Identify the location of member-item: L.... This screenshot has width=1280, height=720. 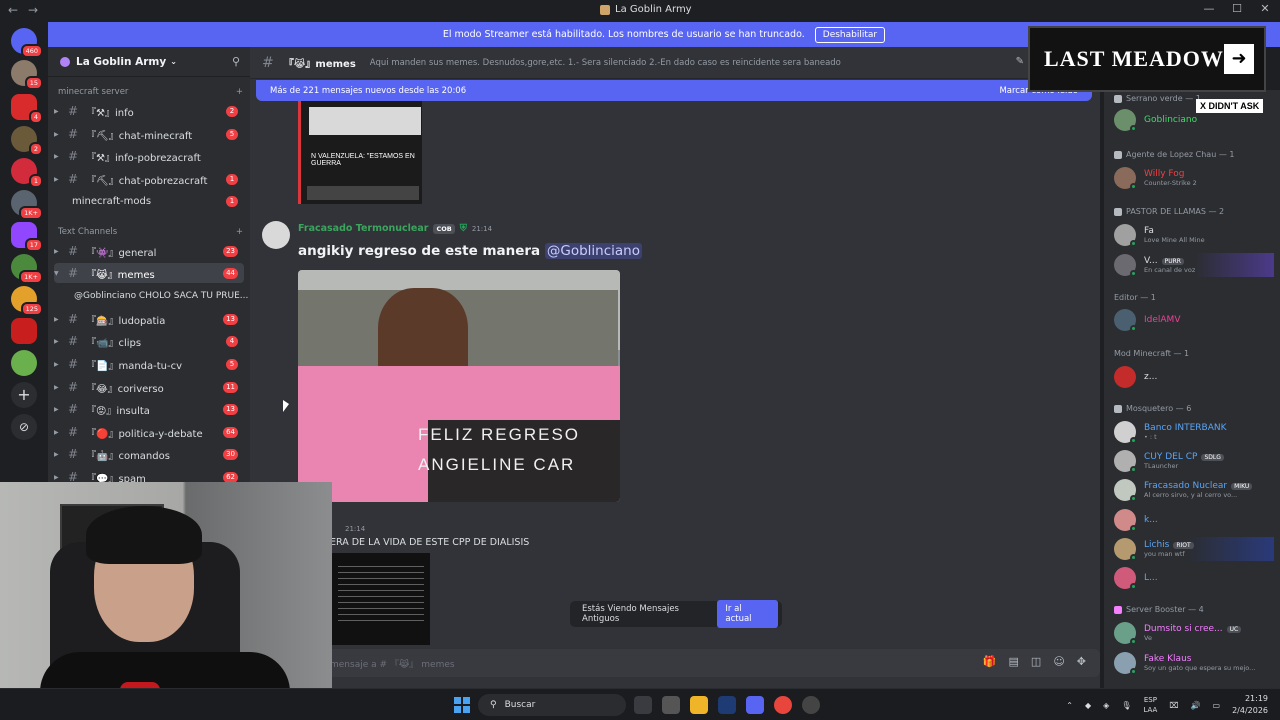
(1194, 578).